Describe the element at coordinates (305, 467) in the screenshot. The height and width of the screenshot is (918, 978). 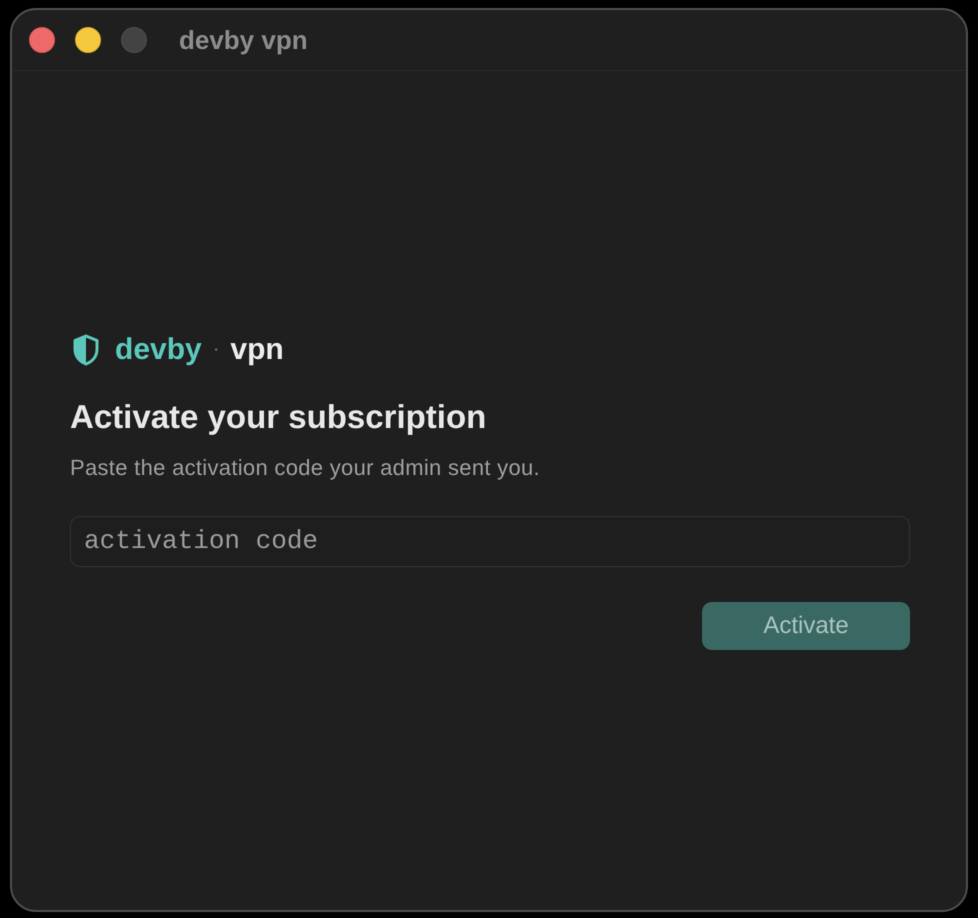
I see `instruction-text: Paste the activation code your admin sent you.` at that location.